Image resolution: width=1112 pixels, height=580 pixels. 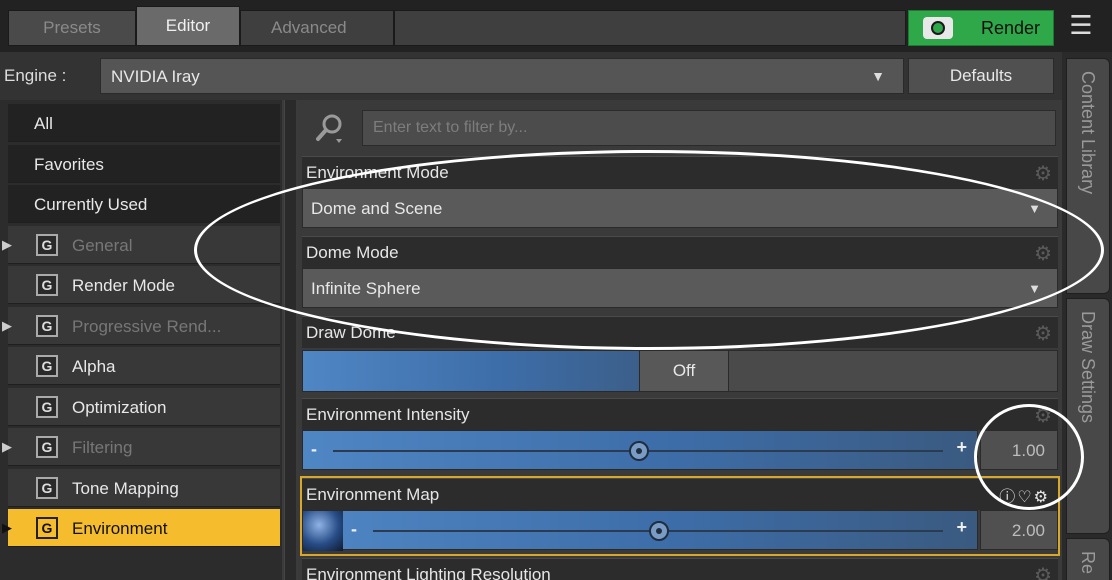 I want to click on env-intensity-slider: - + 1.00, so click(x=680, y=450).